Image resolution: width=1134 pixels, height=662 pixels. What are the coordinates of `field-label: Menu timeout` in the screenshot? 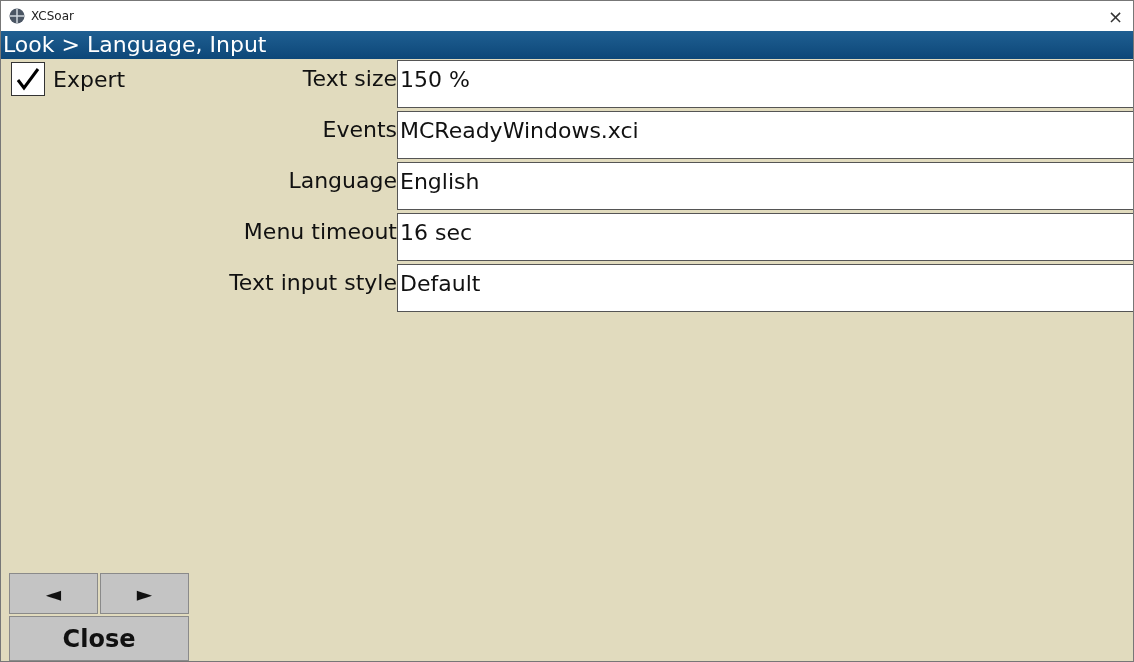 It's located at (319, 232).